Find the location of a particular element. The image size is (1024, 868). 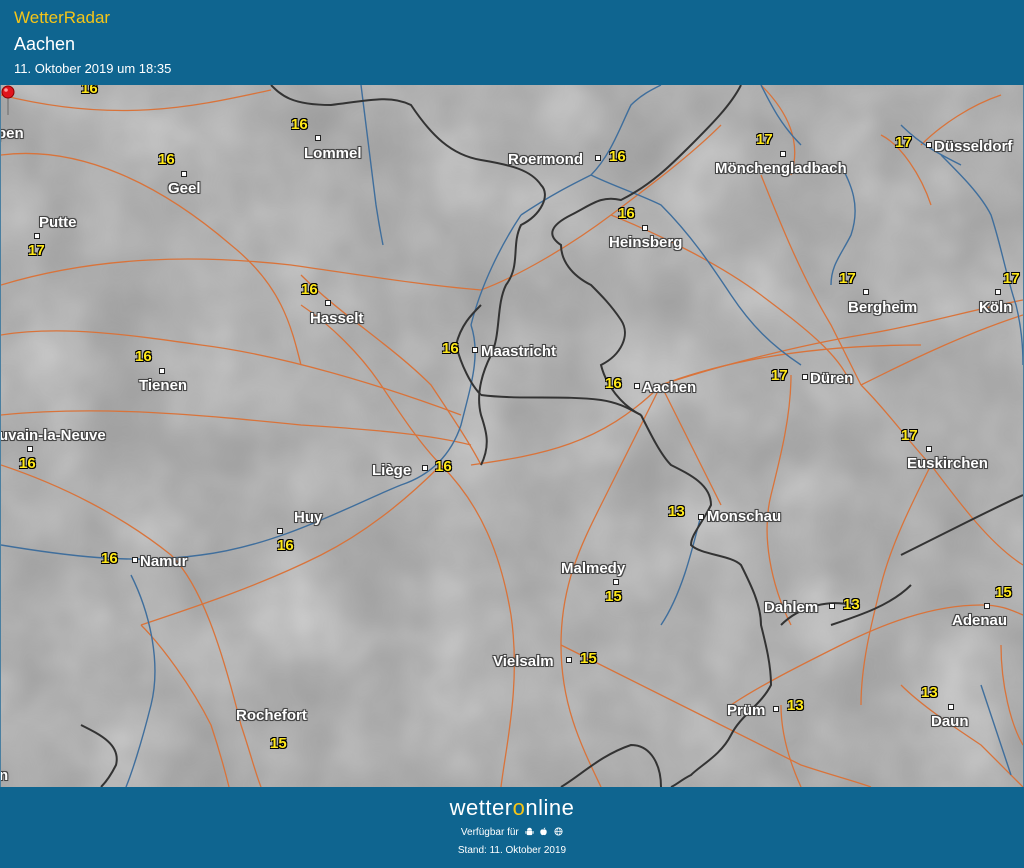

timestamp: 11. Oktober 2019 um 18:35 is located at coordinates (93, 68).